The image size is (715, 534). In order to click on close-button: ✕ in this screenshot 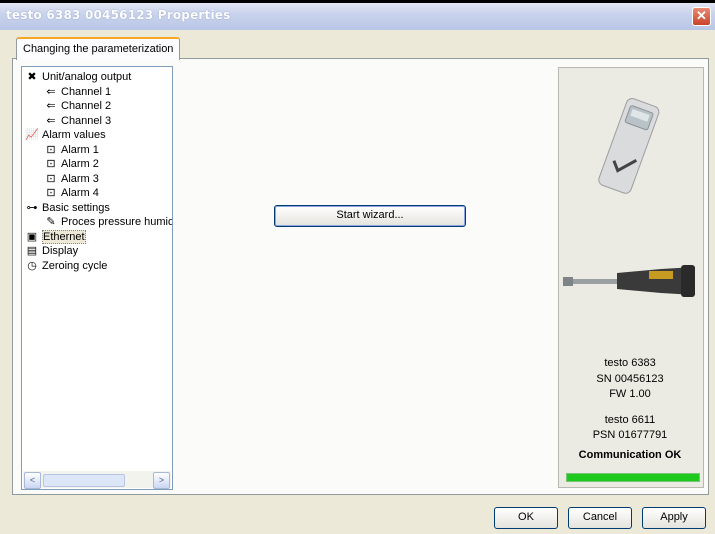, I will do `click(701, 16)`.